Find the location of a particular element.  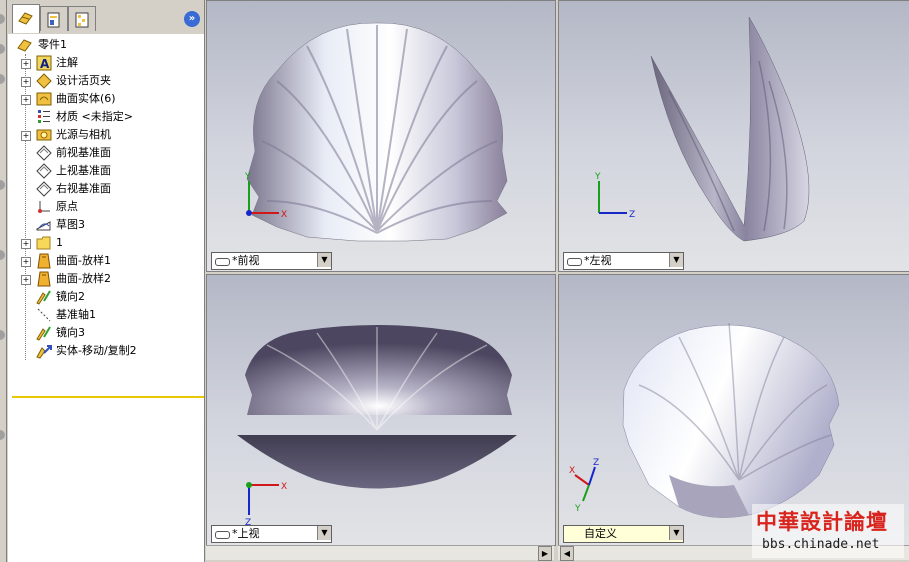

scroll-right-arrow-icon: ▶ is located at coordinates (545, 553).